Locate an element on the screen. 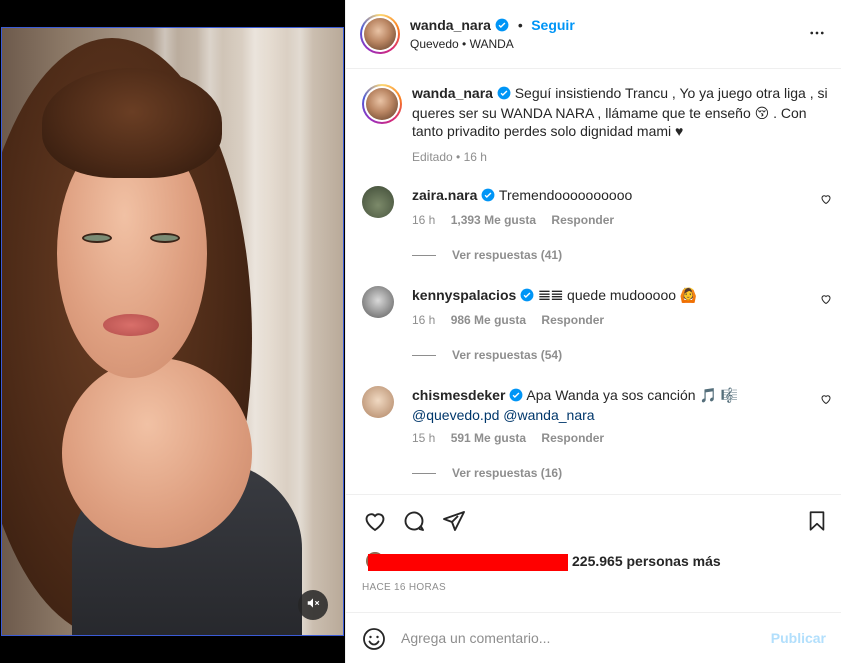  comment-icon is located at coordinates (414, 524).